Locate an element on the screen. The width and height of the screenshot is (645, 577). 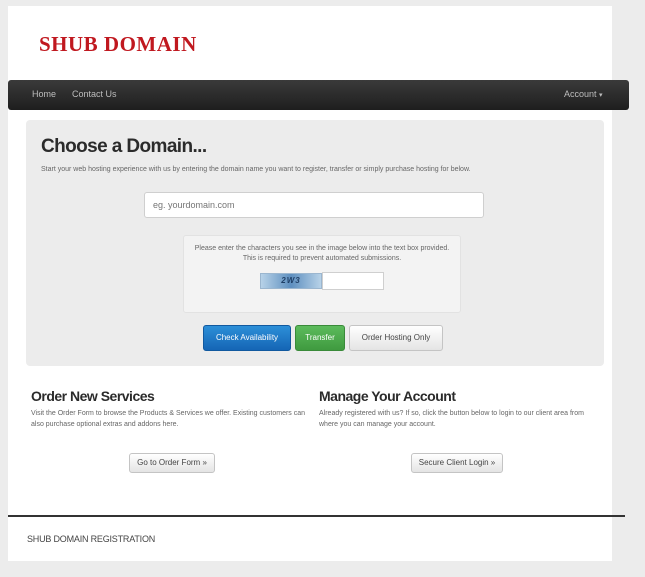
order-hosting-button: Order Hosting Only is located at coordinates (396, 338).